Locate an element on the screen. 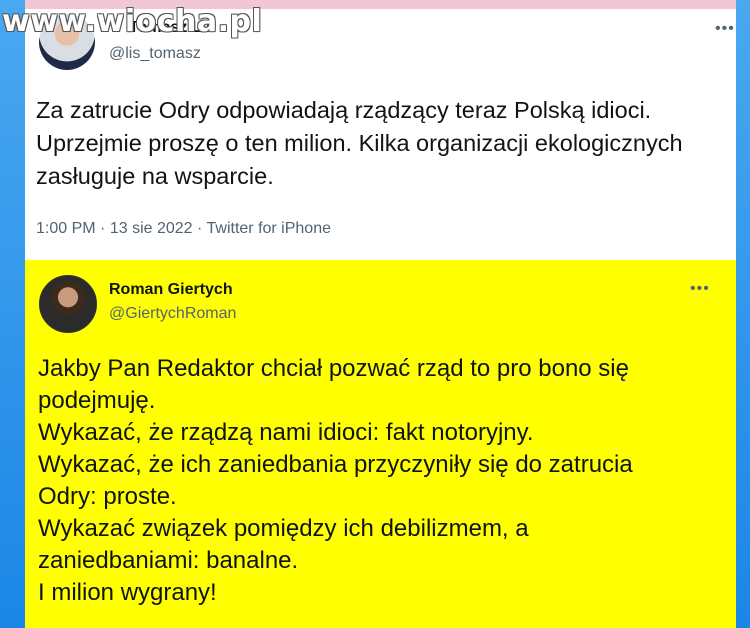 This screenshot has height=628, width=750. watermark: www.wiocha.pl is located at coordinates (132, 21).